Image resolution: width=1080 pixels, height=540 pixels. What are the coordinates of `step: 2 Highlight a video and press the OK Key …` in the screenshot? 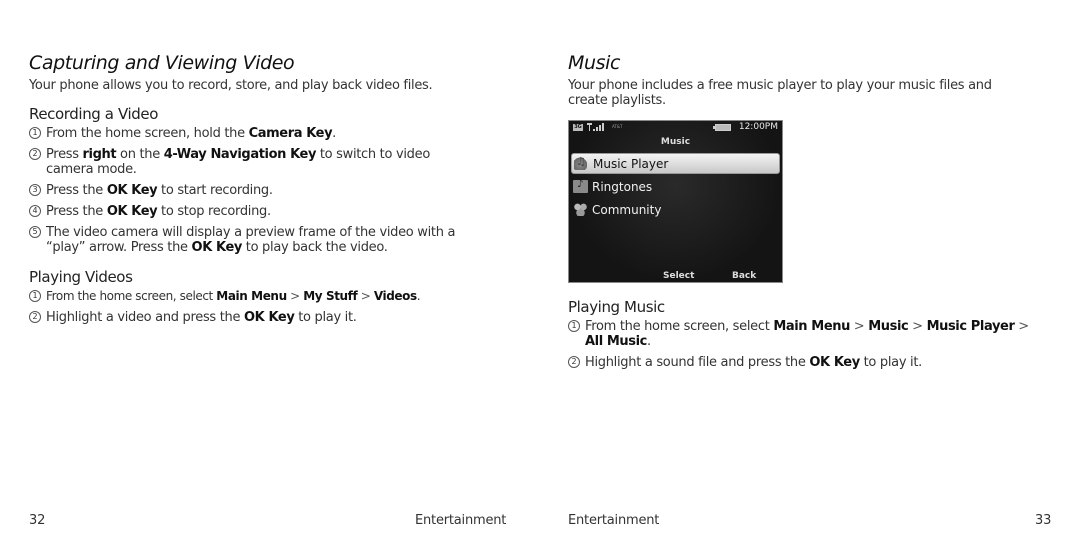 It's located at (254, 317).